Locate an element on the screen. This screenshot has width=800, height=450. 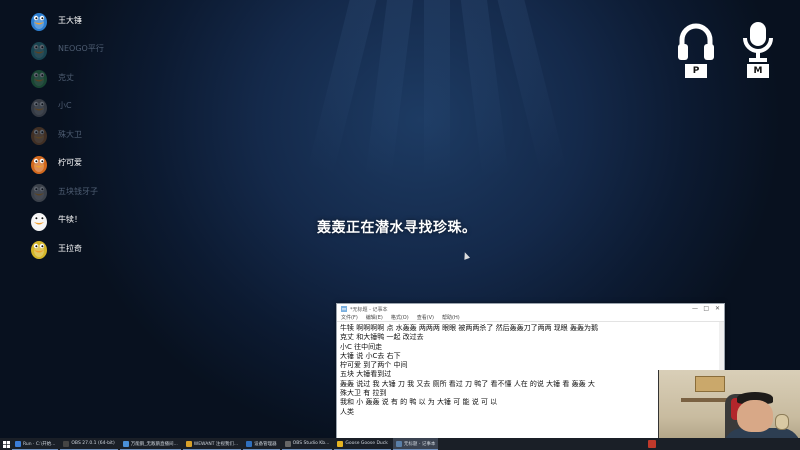
player-list: 王大锤 NEOGO平行 克丈小C 殊大卫柠可爱五块钱牙子牛犊！ 王拉奇 is located at coordinates (88, 134).